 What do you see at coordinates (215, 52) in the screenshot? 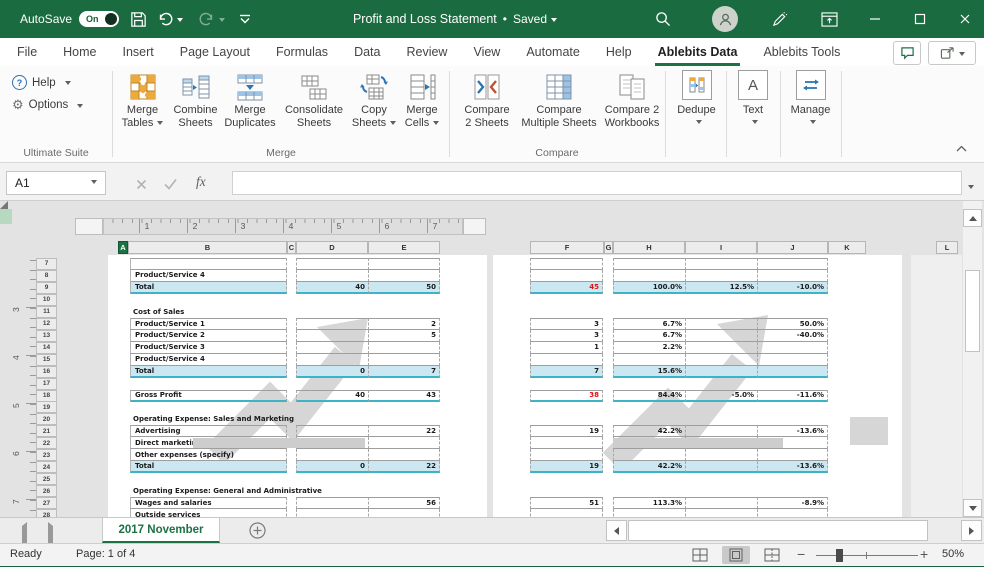
I see `ribbon-tab-page-layout: Page Layout` at bounding box center [215, 52].